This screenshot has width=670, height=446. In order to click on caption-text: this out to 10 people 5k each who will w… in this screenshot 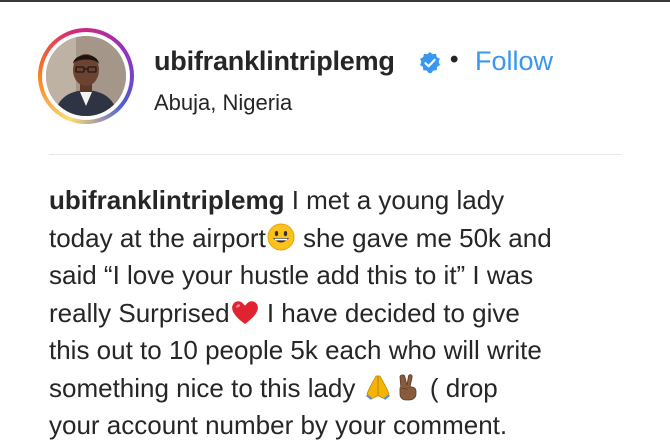, I will do `click(295, 350)`.